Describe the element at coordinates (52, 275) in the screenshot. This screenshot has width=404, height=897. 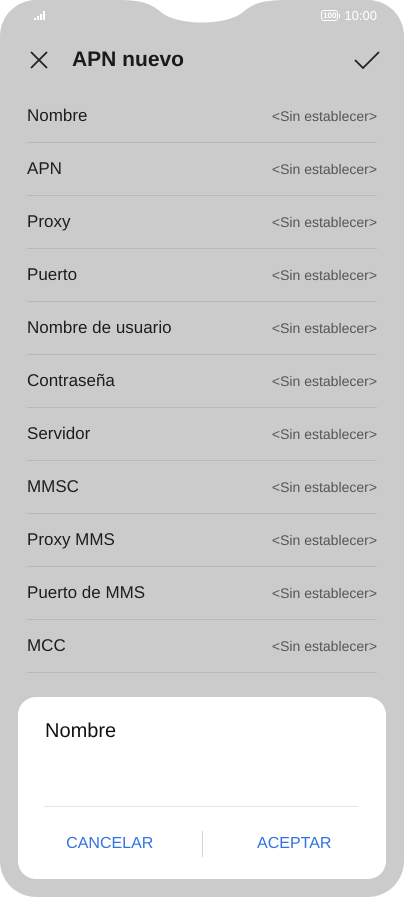
I see `setting-label: Puerto` at that location.